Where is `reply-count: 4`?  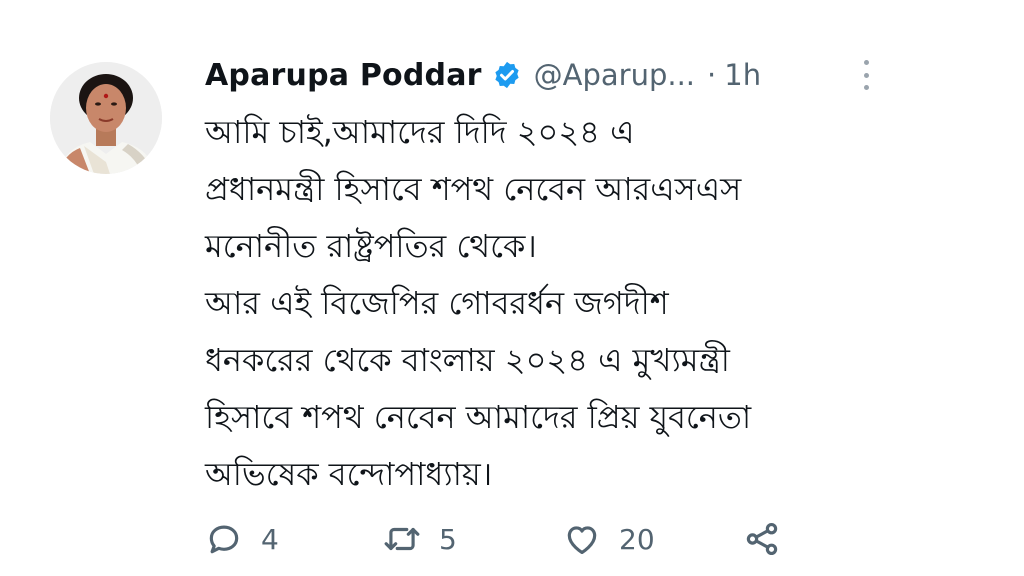
reply-count: 4 is located at coordinates (270, 539).